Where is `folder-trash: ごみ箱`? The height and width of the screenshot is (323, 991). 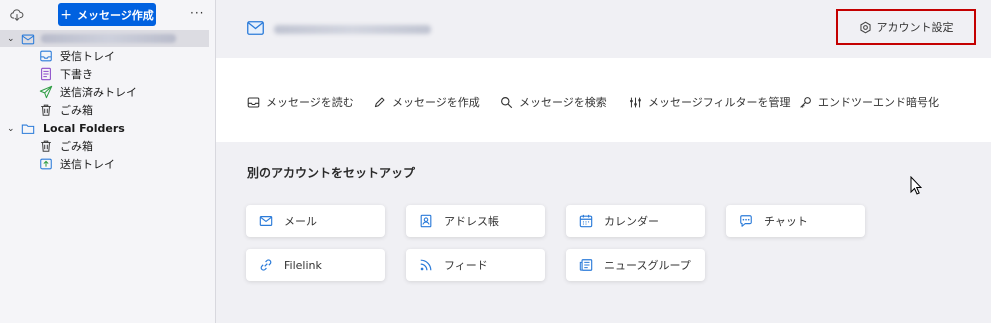
folder-trash: ごみ箱 is located at coordinates (66, 109).